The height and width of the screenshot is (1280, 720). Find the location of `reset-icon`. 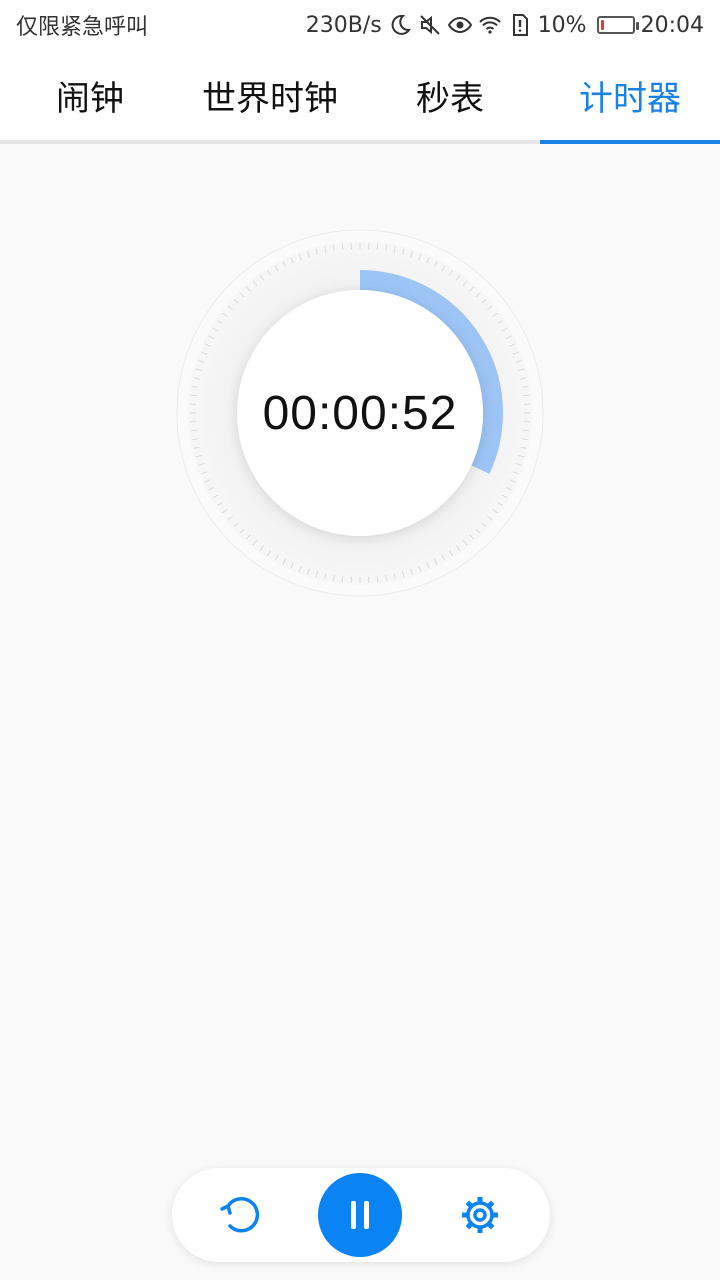

reset-icon is located at coordinates (240, 1215).